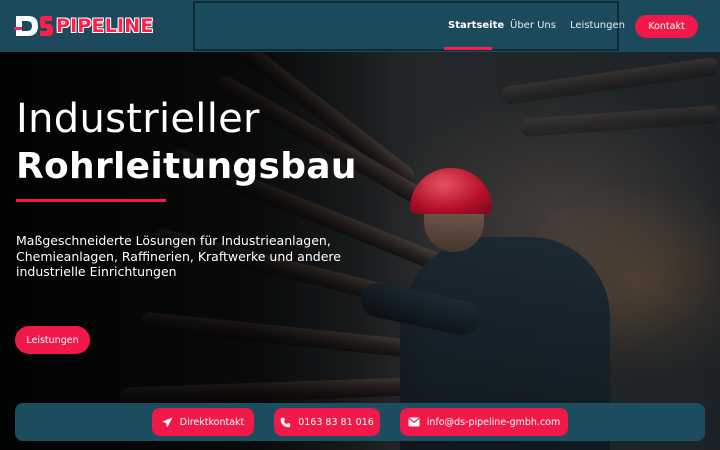 This screenshot has width=720, height=450. What do you see at coordinates (167, 422) in the screenshot?
I see `paper-plane-icon` at bounding box center [167, 422].